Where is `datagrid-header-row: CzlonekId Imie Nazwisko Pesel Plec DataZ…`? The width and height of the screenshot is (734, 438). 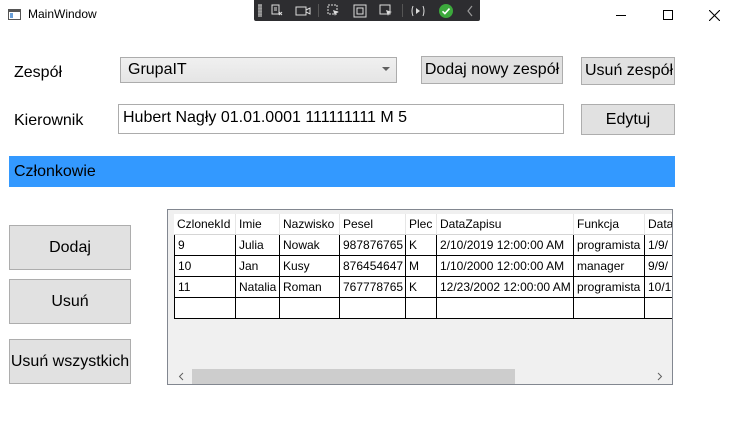 datagrid-header-row: CzlonekId Imie Nazwisko Pesel Plec DataZ… is located at coordinates (423, 224).